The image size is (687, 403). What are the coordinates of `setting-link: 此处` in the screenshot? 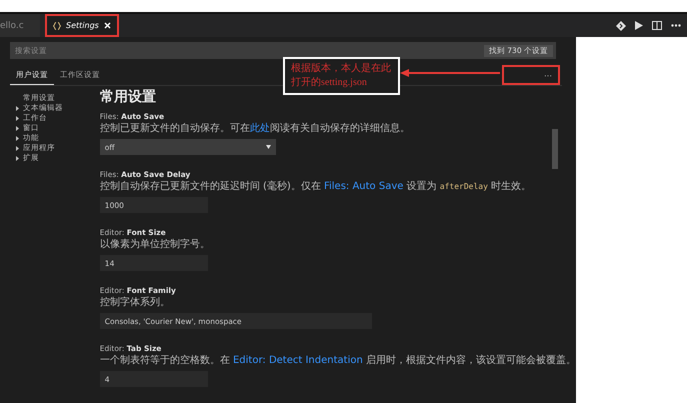 It's located at (260, 128).